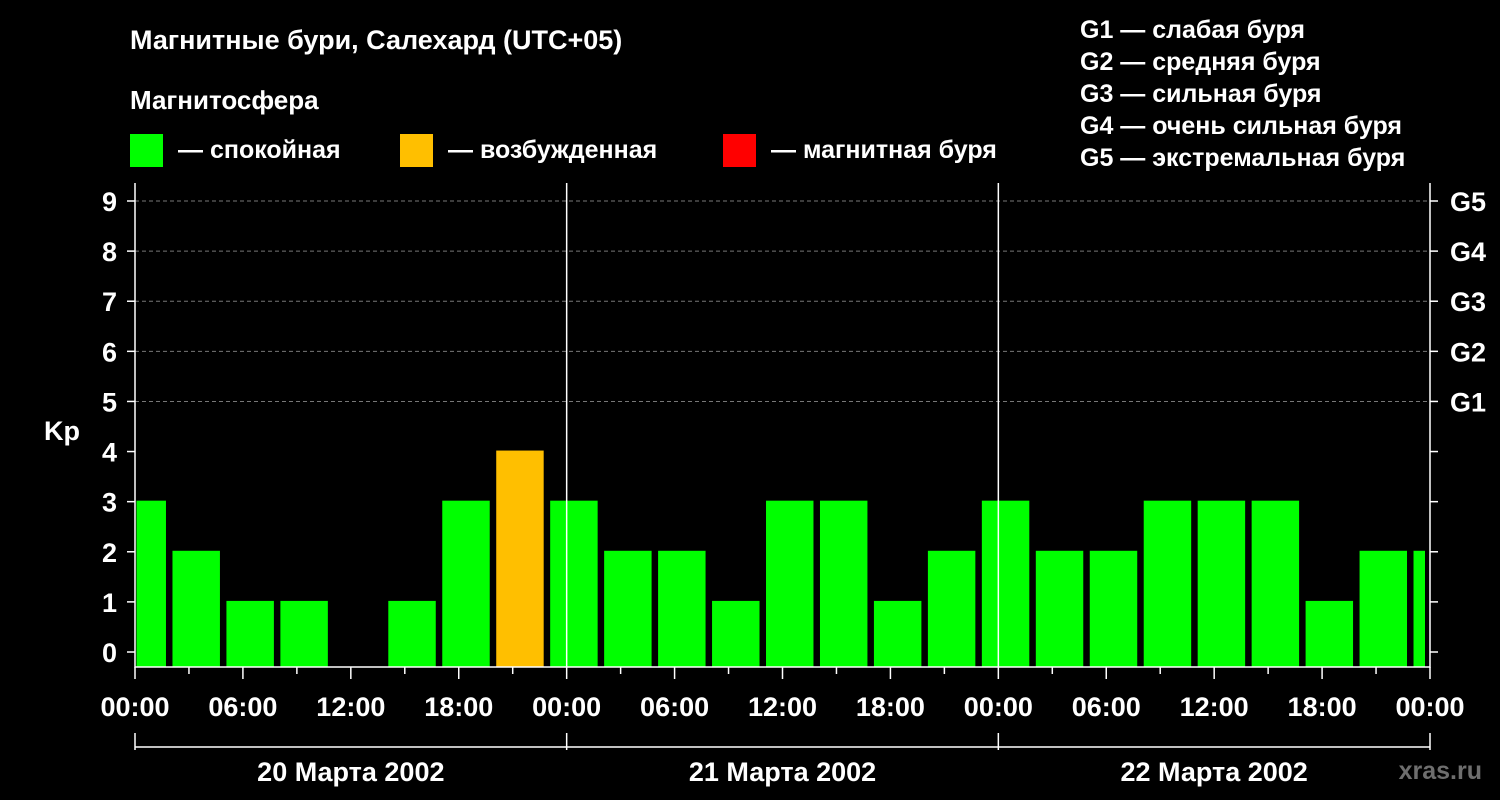 The height and width of the screenshot is (800, 1500). I want to click on x-tick-label-11: 18:00, so click(1322, 707).